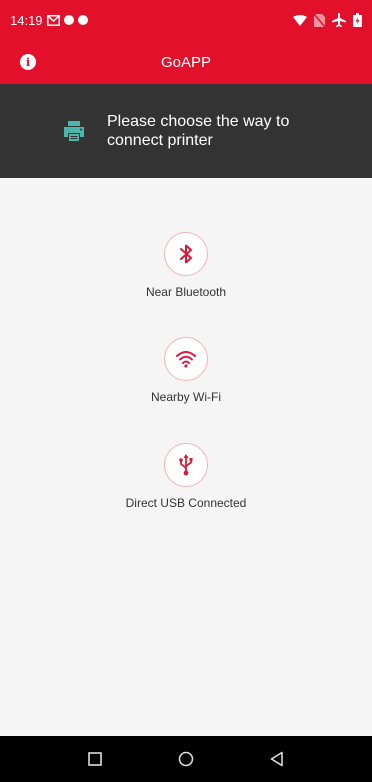  I want to click on bluetooth-icon, so click(186, 254).